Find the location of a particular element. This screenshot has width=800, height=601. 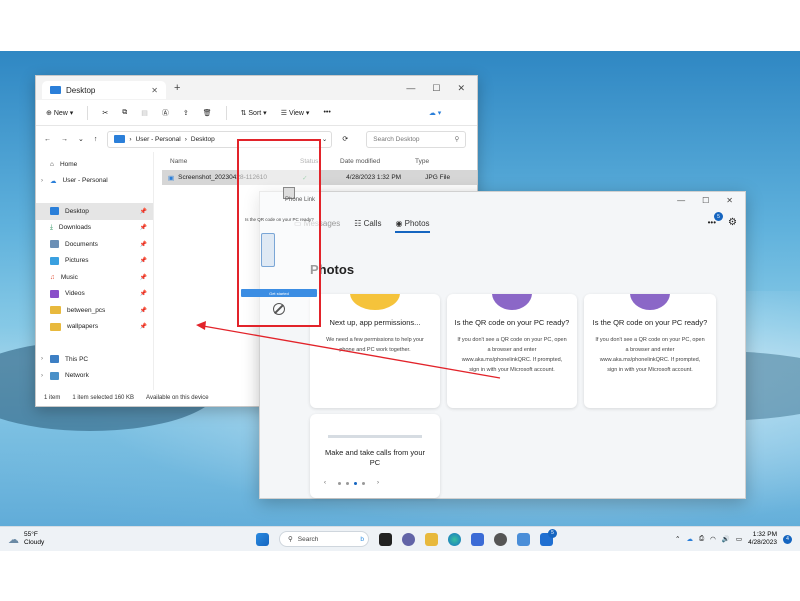

clock: 1:32 PM 4/28/2023 is located at coordinates (762, 539).